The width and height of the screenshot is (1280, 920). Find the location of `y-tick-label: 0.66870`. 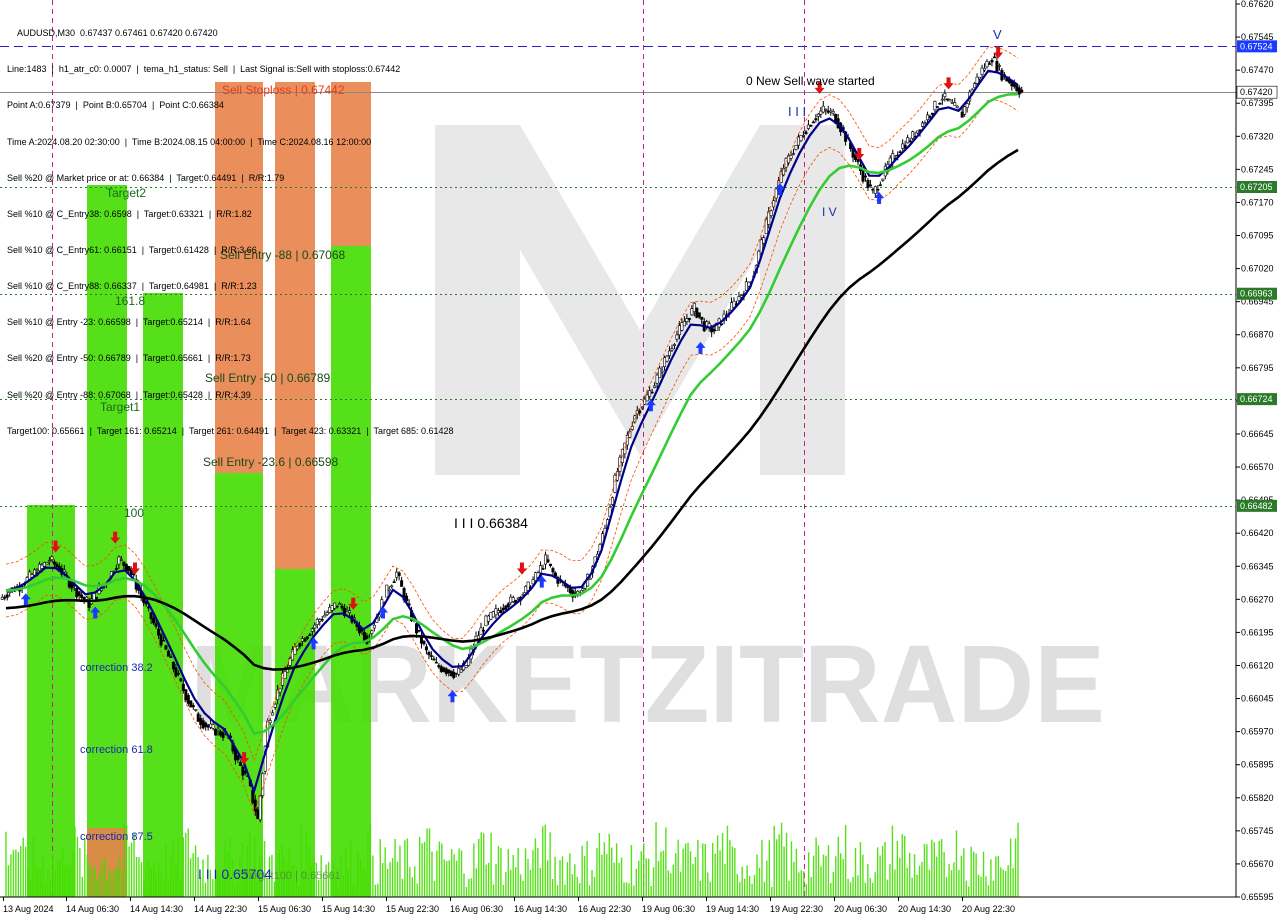

y-tick-label: 0.66870 is located at coordinates (1257, 335).